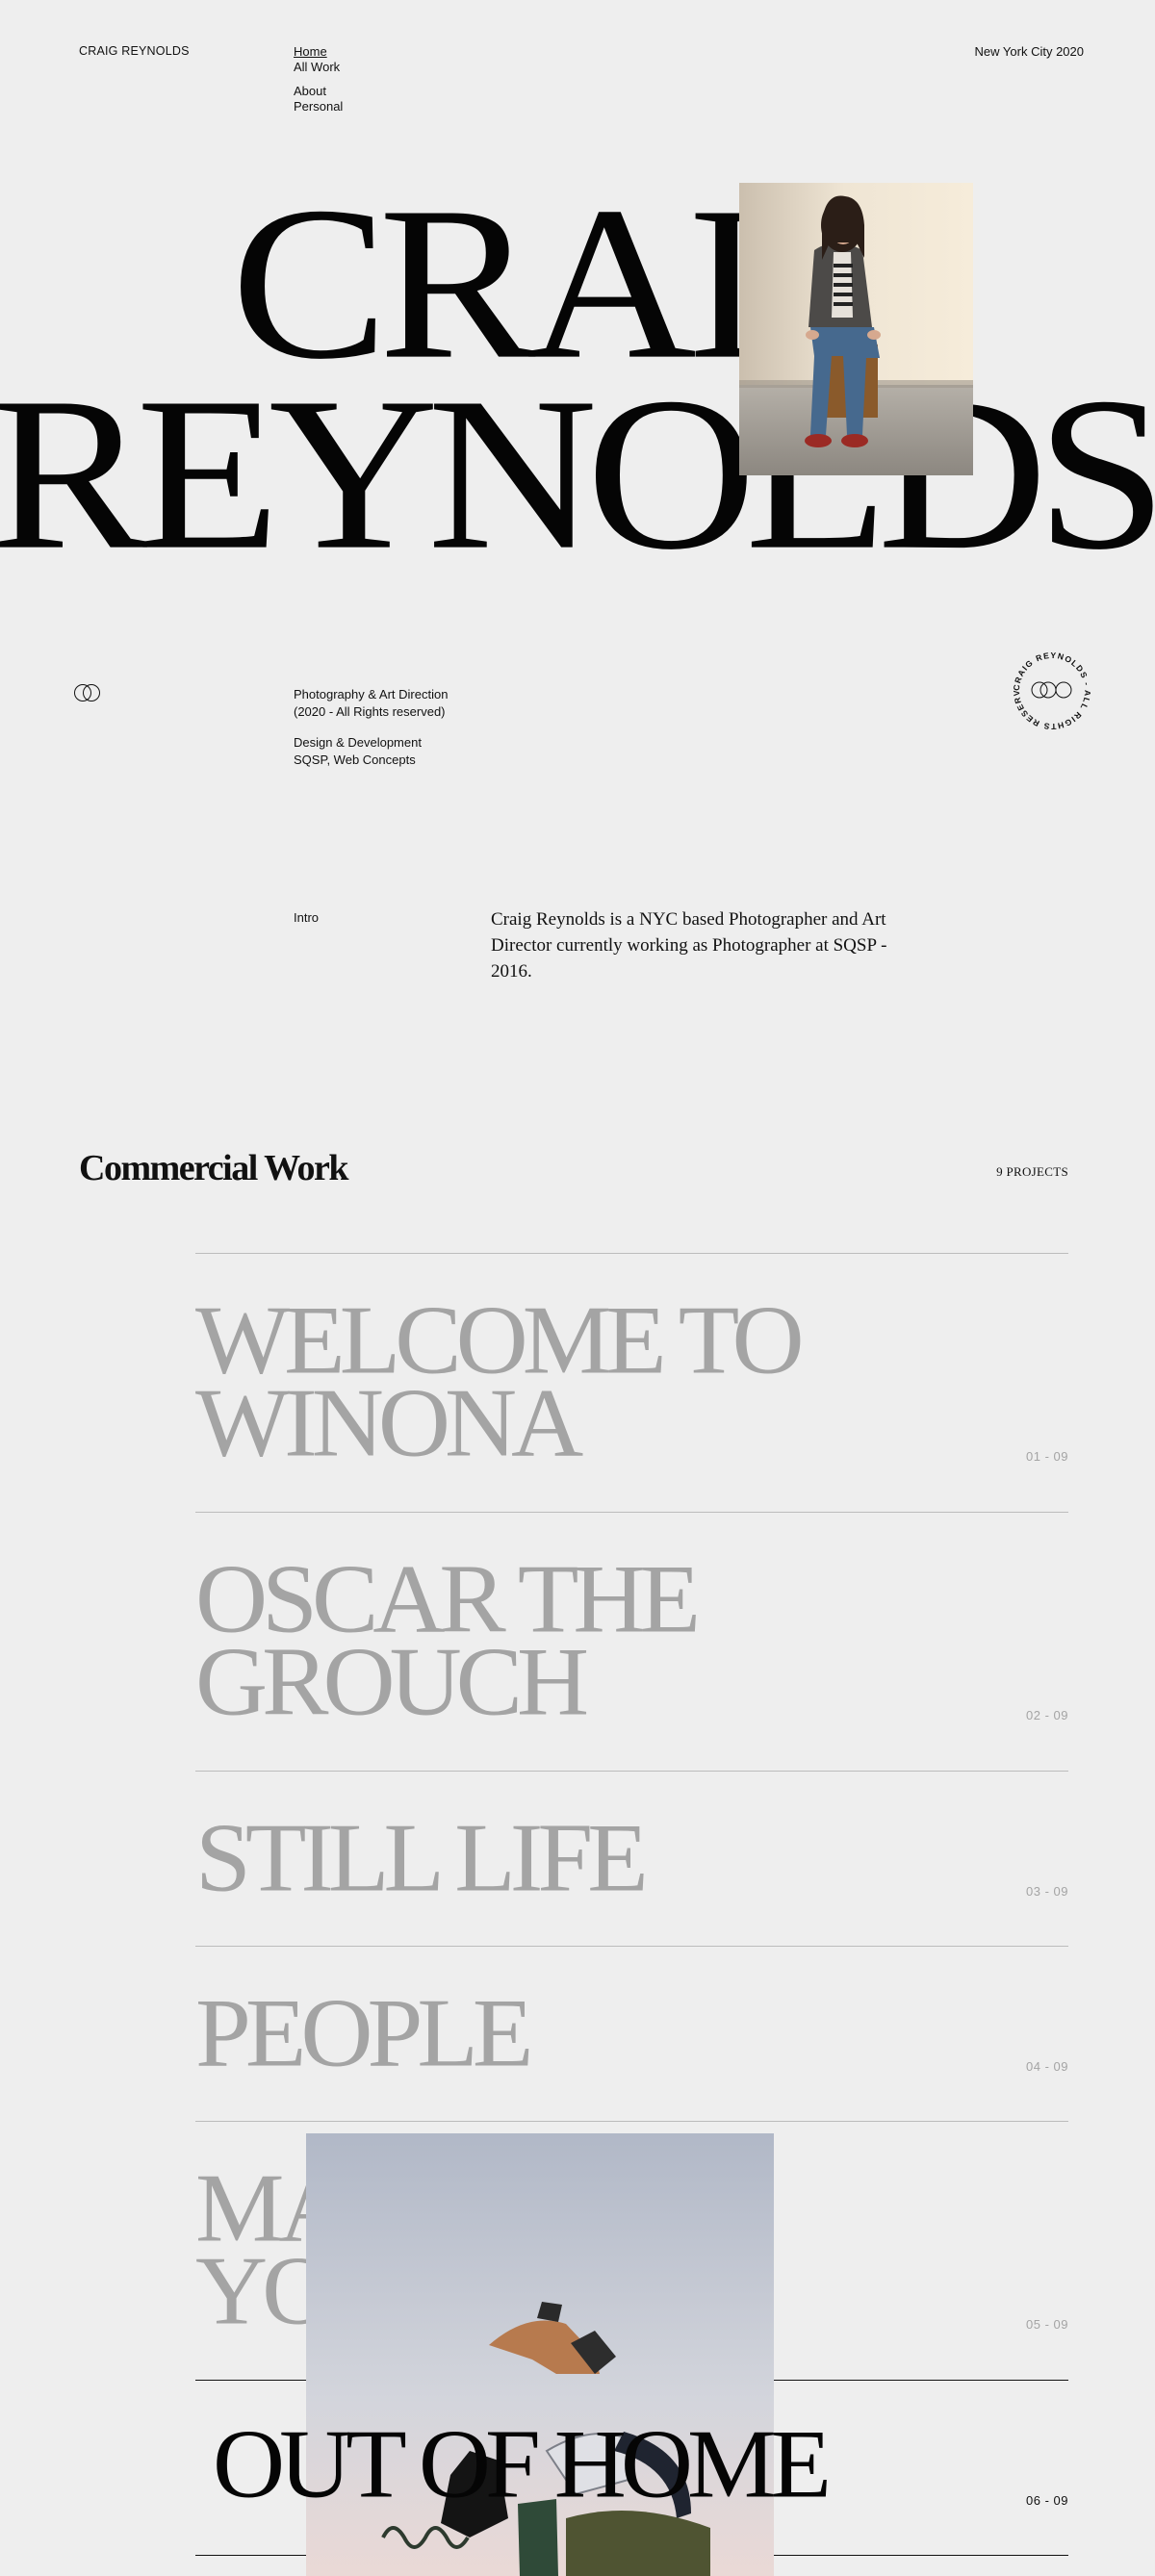 This screenshot has width=1155, height=2576. What do you see at coordinates (355, 759) in the screenshot?
I see `services-line-4: SQSP, Web Concepts` at bounding box center [355, 759].